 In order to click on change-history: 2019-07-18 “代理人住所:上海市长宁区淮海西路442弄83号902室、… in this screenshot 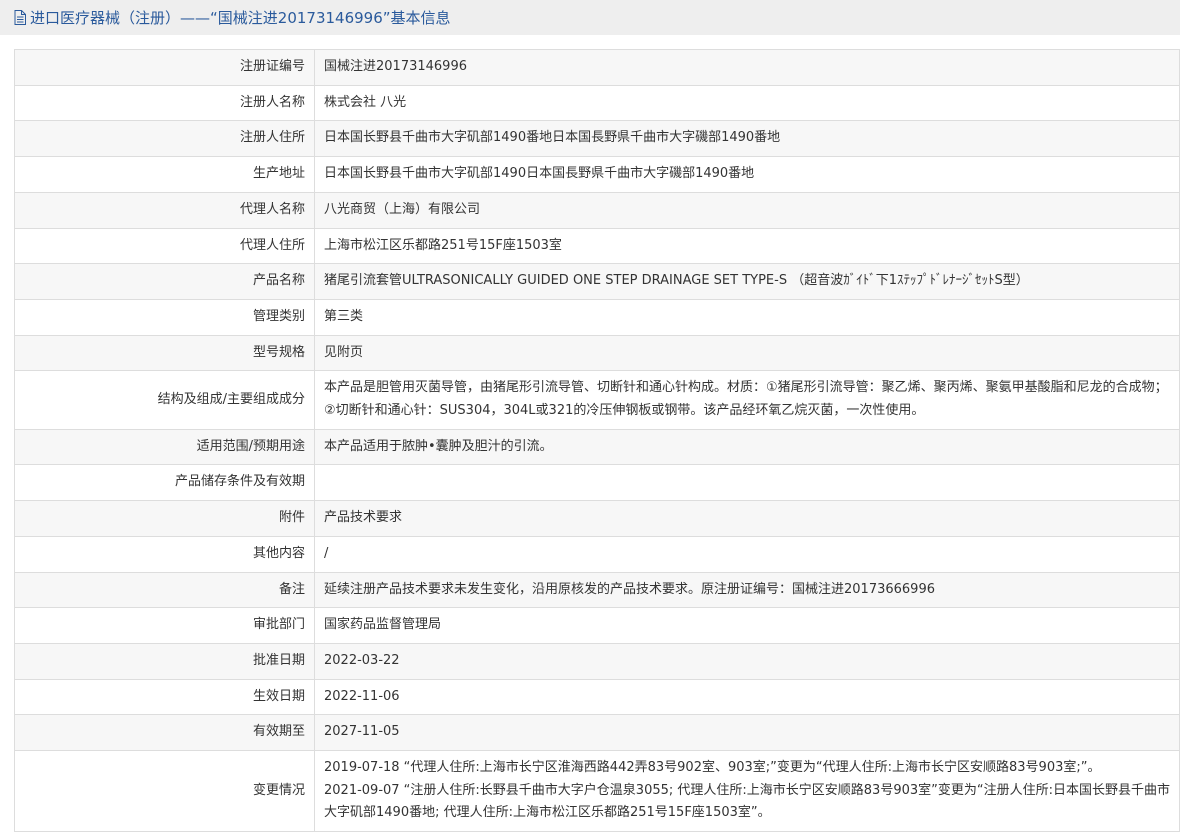, I will do `click(747, 791)`.